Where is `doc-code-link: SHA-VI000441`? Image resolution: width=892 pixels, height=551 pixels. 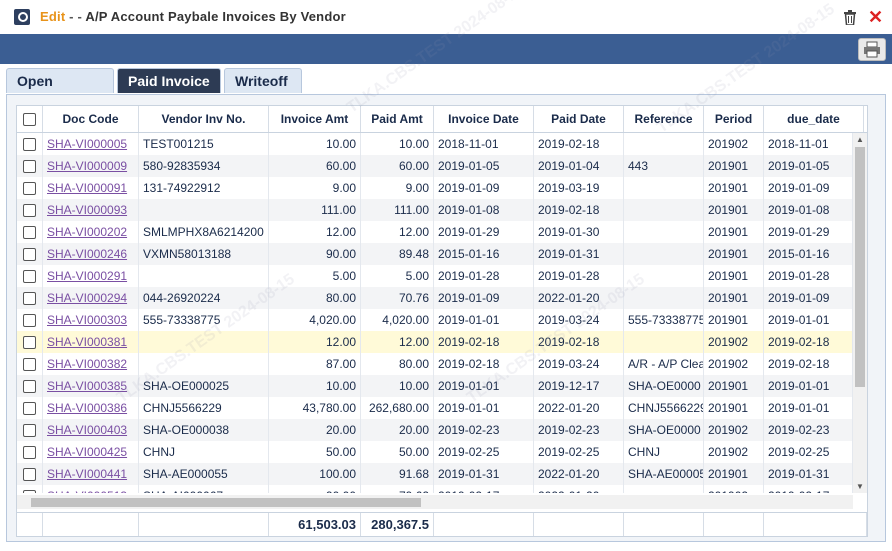 doc-code-link: SHA-VI000441 is located at coordinates (87, 474).